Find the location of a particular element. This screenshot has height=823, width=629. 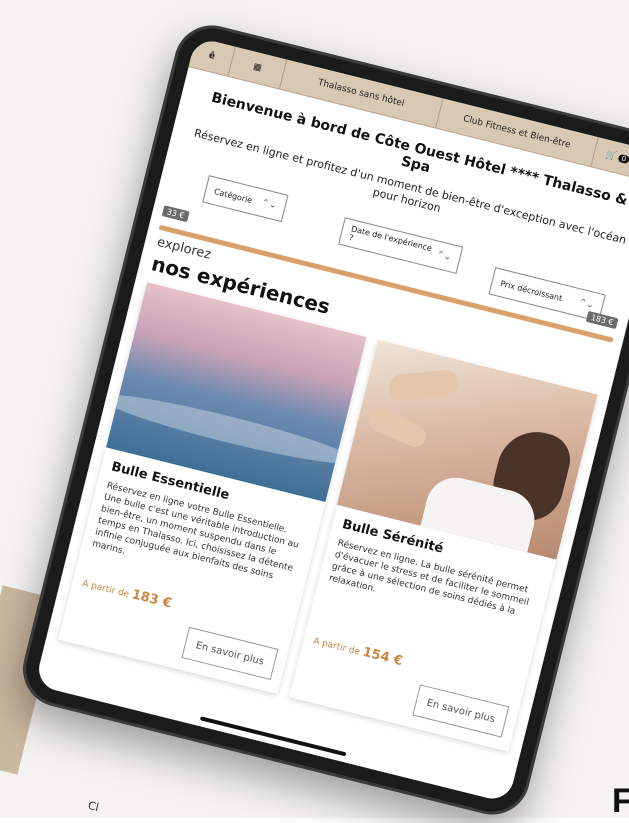

sort-select-value: Prix décroissant is located at coordinates (531, 290).